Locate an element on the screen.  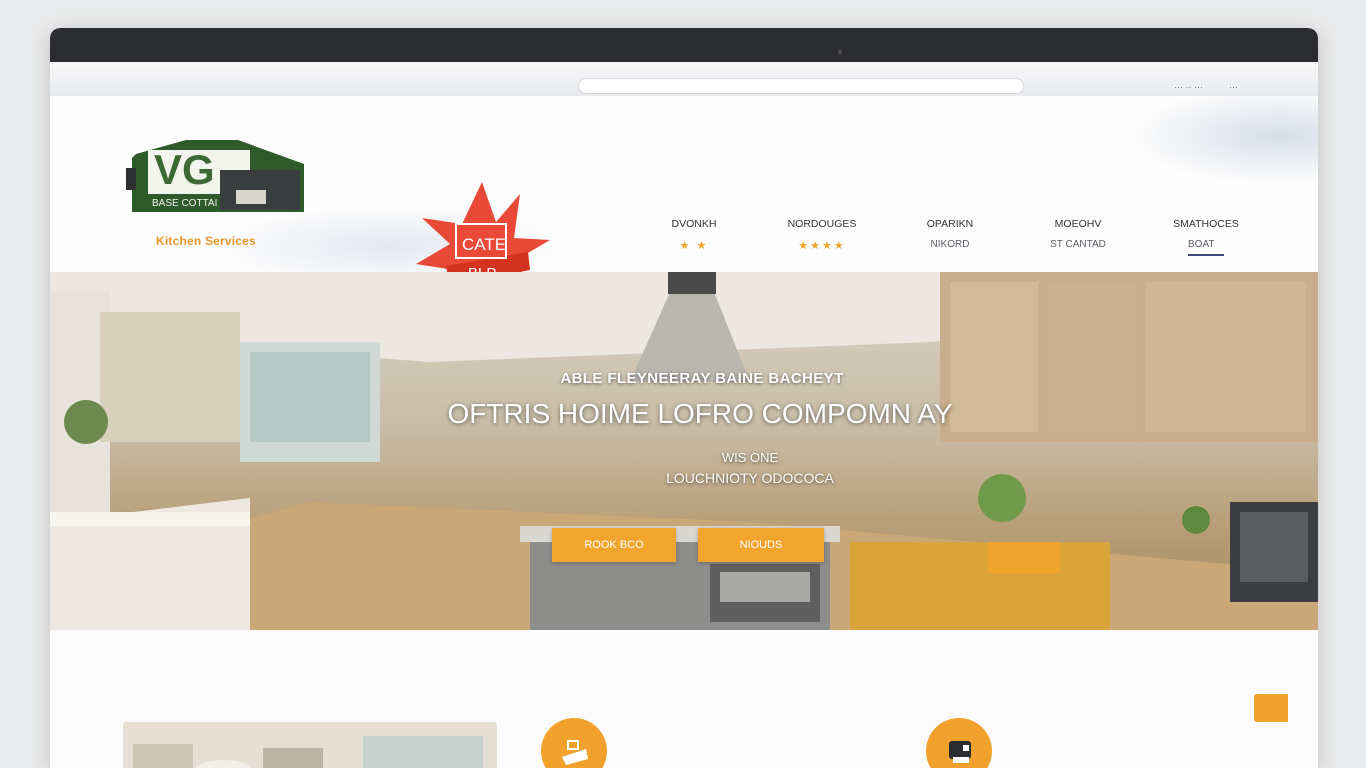
nav-item-1: DVONKH ★ ★ is located at coordinates (694, 237).